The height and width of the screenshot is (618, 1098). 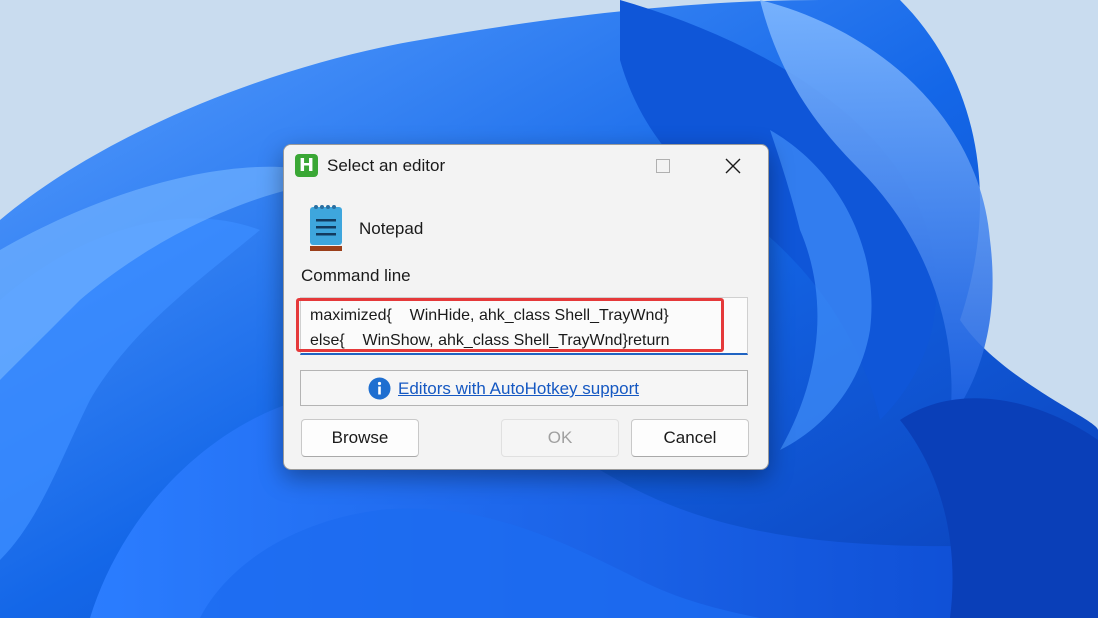 What do you see at coordinates (306, 165) in the screenshot?
I see `autohotkey-icon: H` at bounding box center [306, 165].